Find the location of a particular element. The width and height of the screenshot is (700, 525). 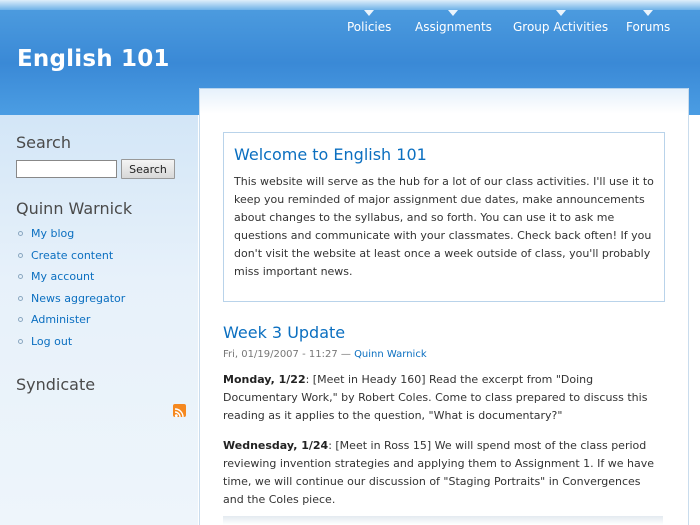

nav-assignments: Assignments is located at coordinates (453, 22).